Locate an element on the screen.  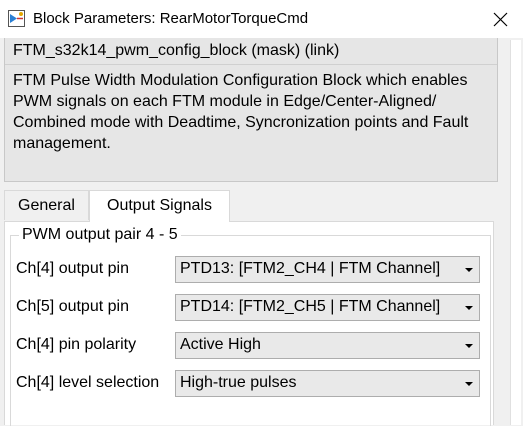
ch5-output-pin-label: Ch[5] output pin is located at coordinates (72, 306).